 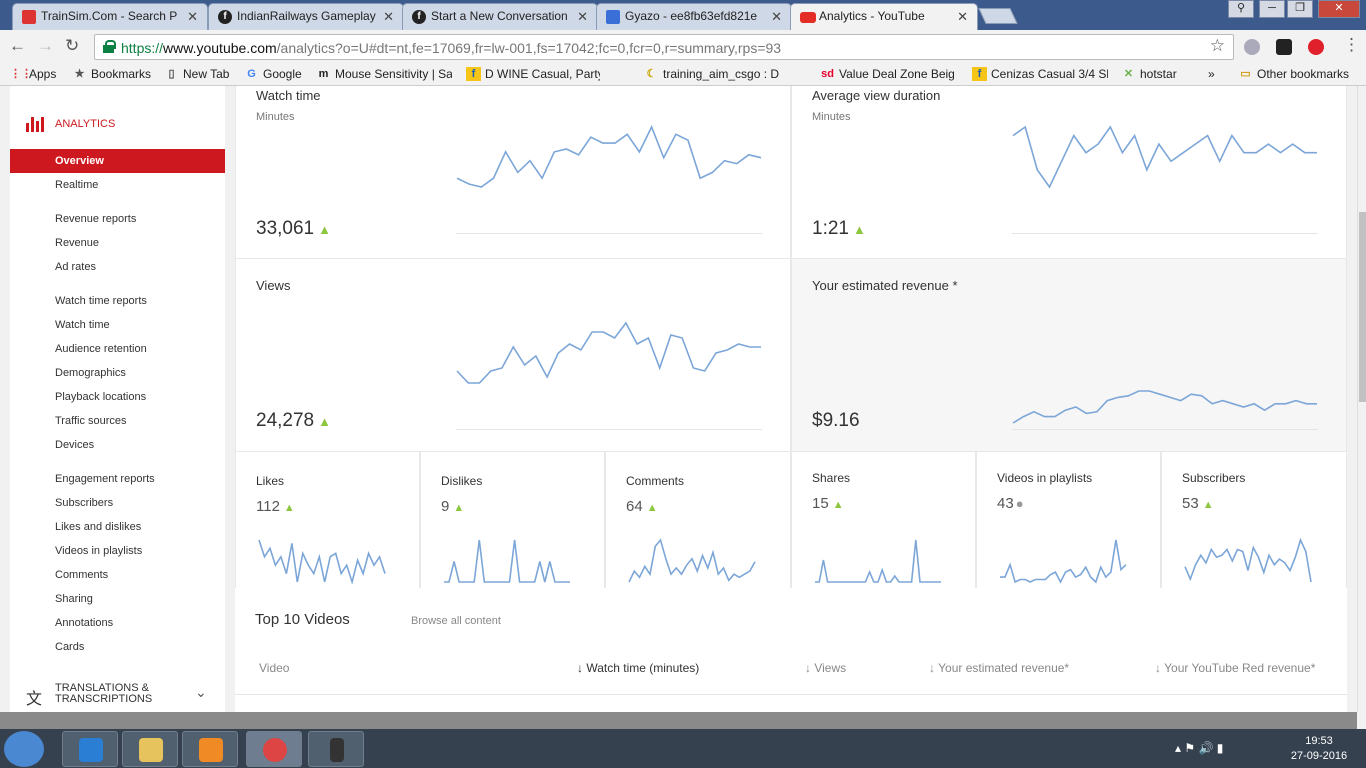 What do you see at coordinates (1040, 74) in the screenshot?
I see `bookmark-cenizas: f Cenizas Casual 3/4 Sl` at bounding box center [1040, 74].